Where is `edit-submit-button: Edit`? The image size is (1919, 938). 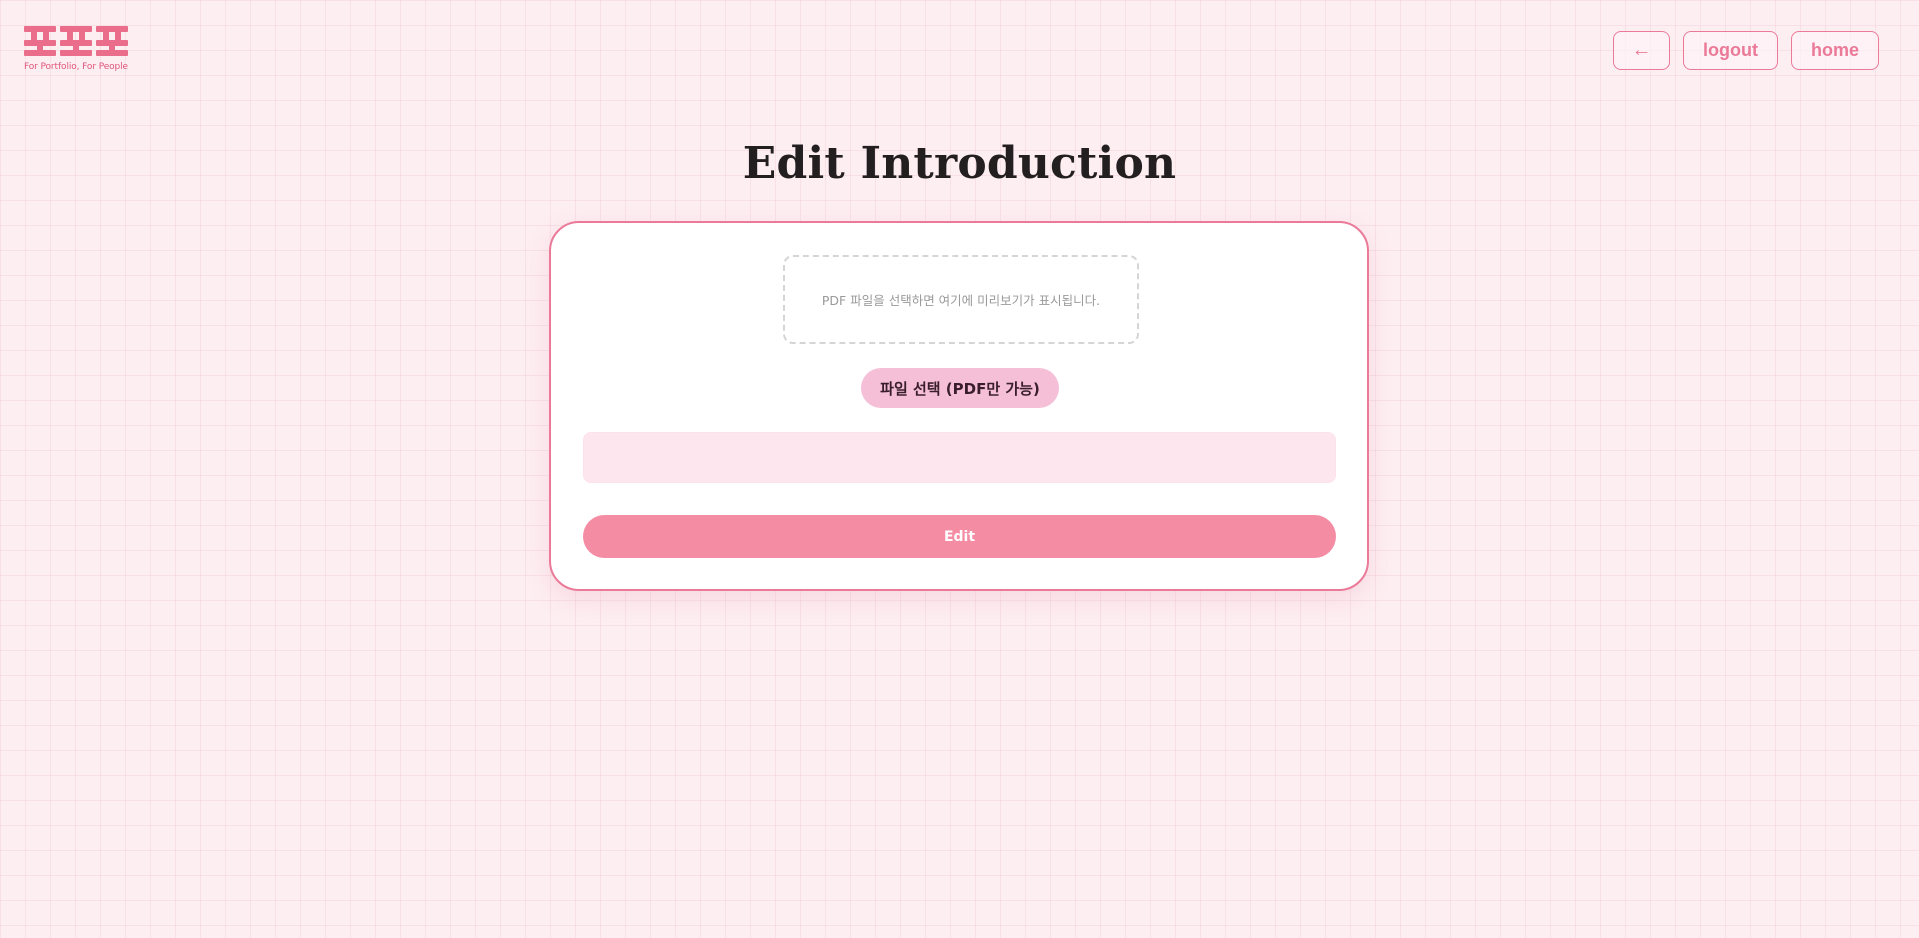 edit-submit-button: Edit is located at coordinates (959, 536).